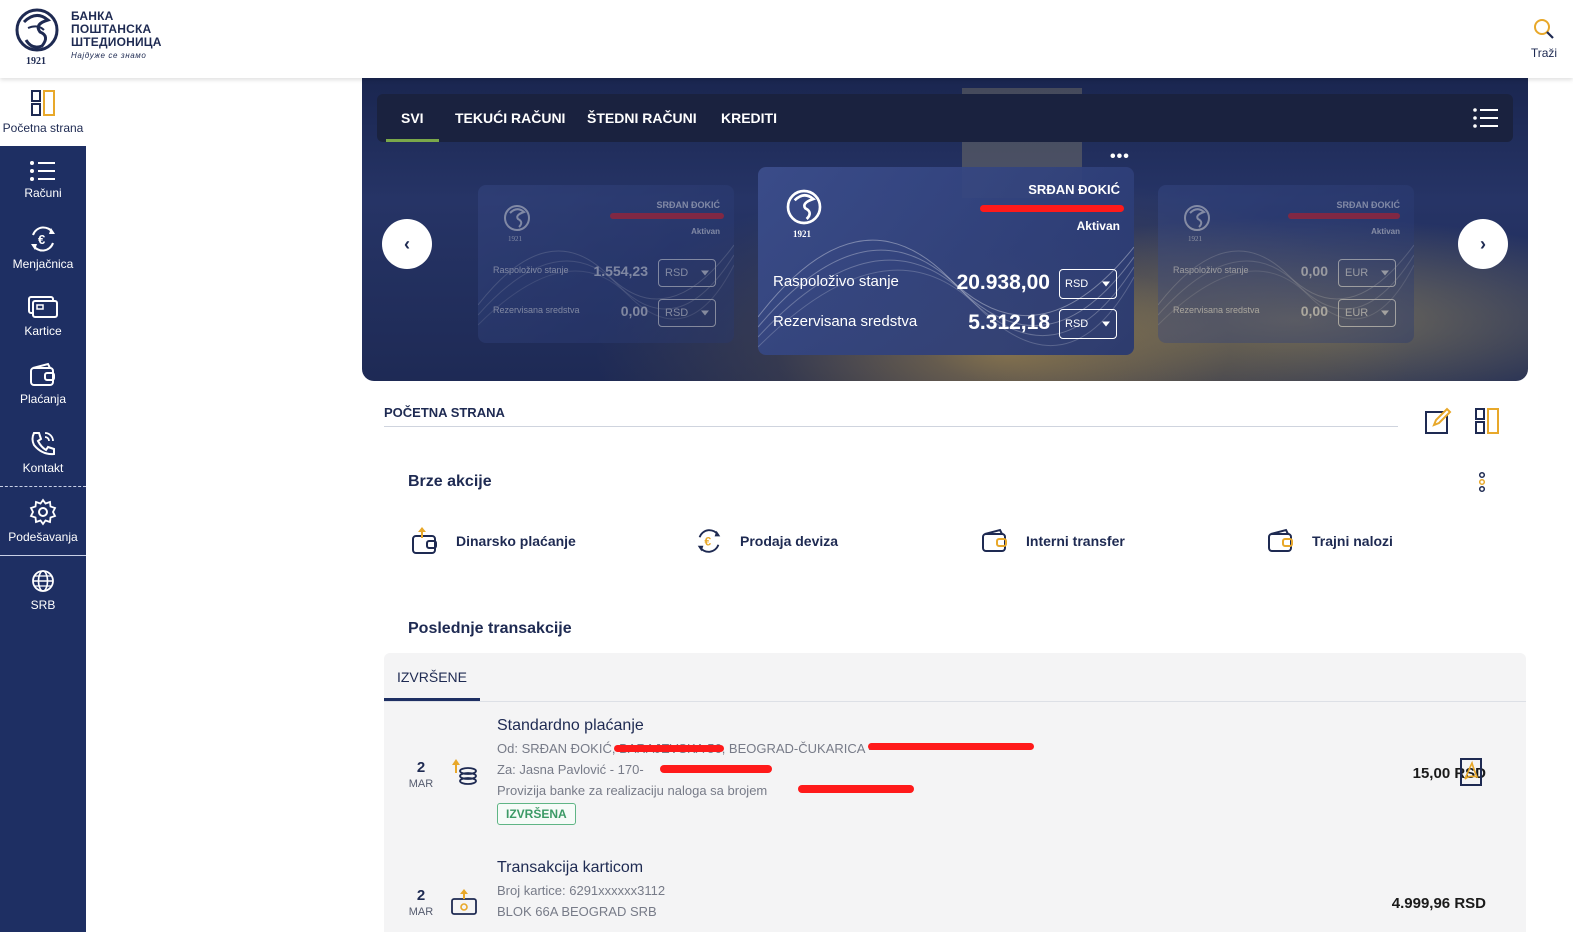 This screenshot has width=1573, height=932. What do you see at coordinates (407, 244) in the screenshot?
I see `carousel-prev-button: ‹` at bounding box center [407, 244].